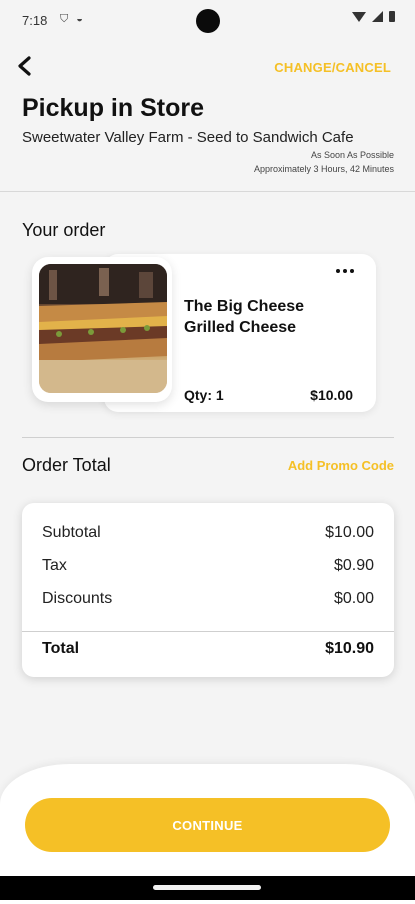  I want to click on totals-divider, so click(208, 631).